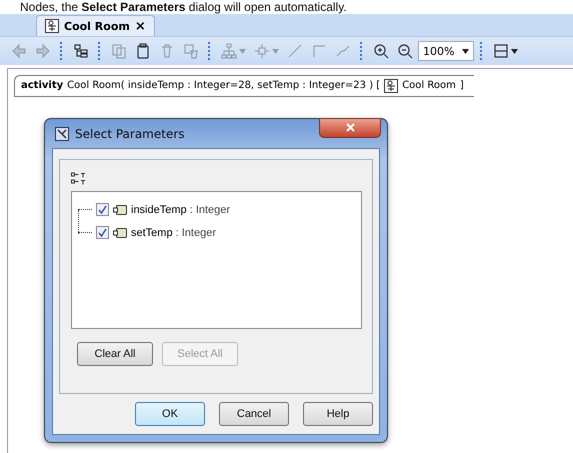 The height and width of the screenshot is (453, 573). I want to click on zoom-in-icon, so click(381, 51).